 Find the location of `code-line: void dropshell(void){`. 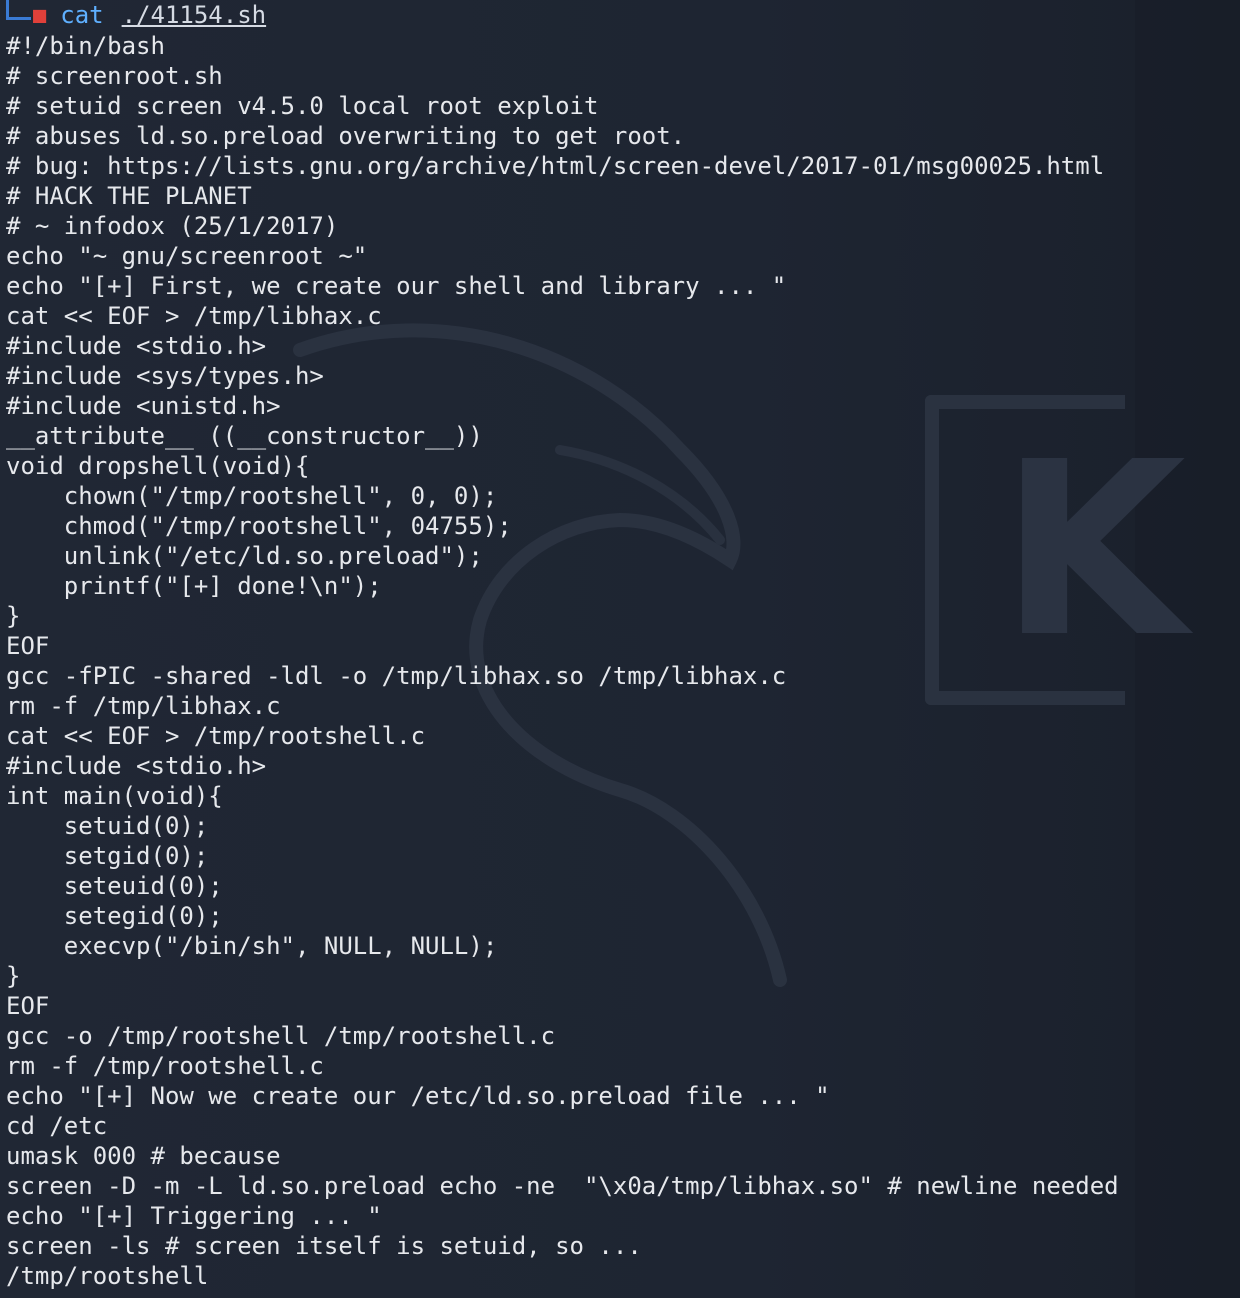

code-line: void dropshell(void){ is located at coordinates (158, 466).